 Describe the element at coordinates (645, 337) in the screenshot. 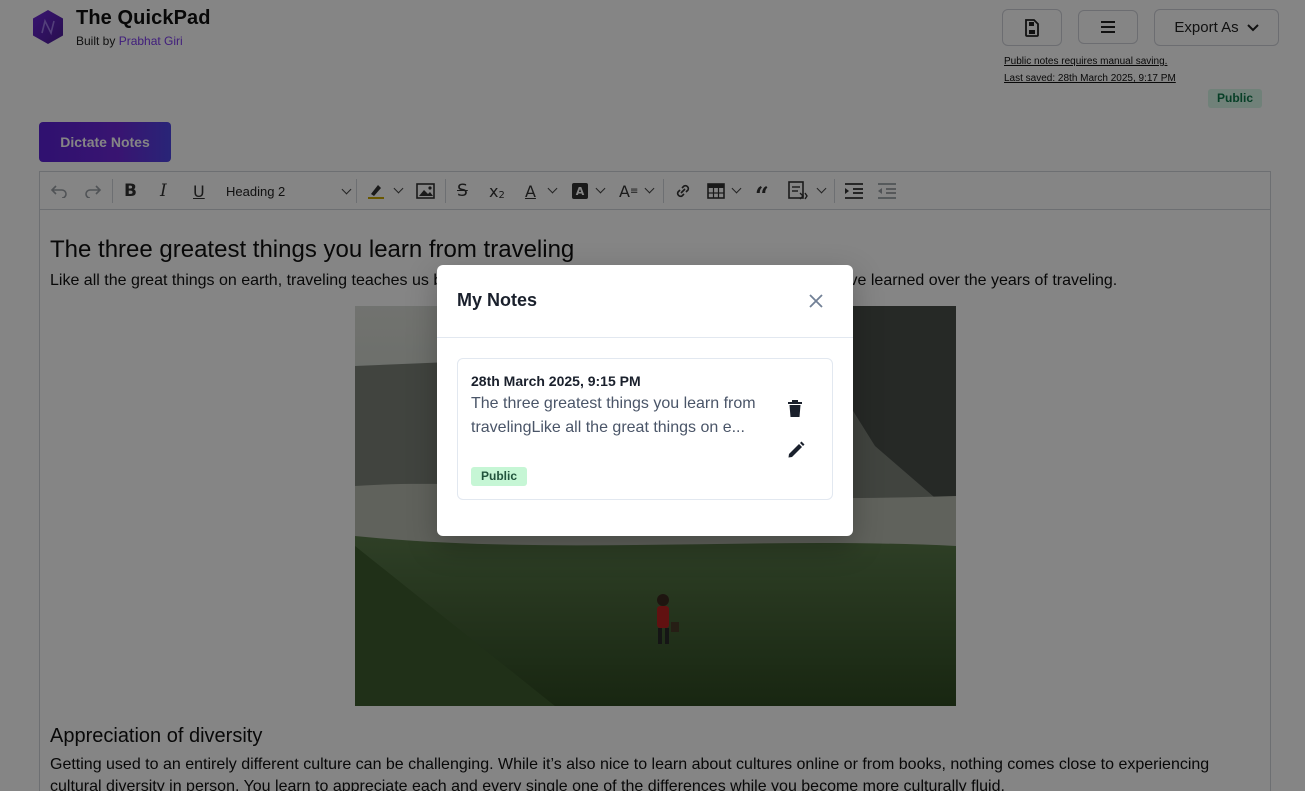

I see `modal-divider` at that location.